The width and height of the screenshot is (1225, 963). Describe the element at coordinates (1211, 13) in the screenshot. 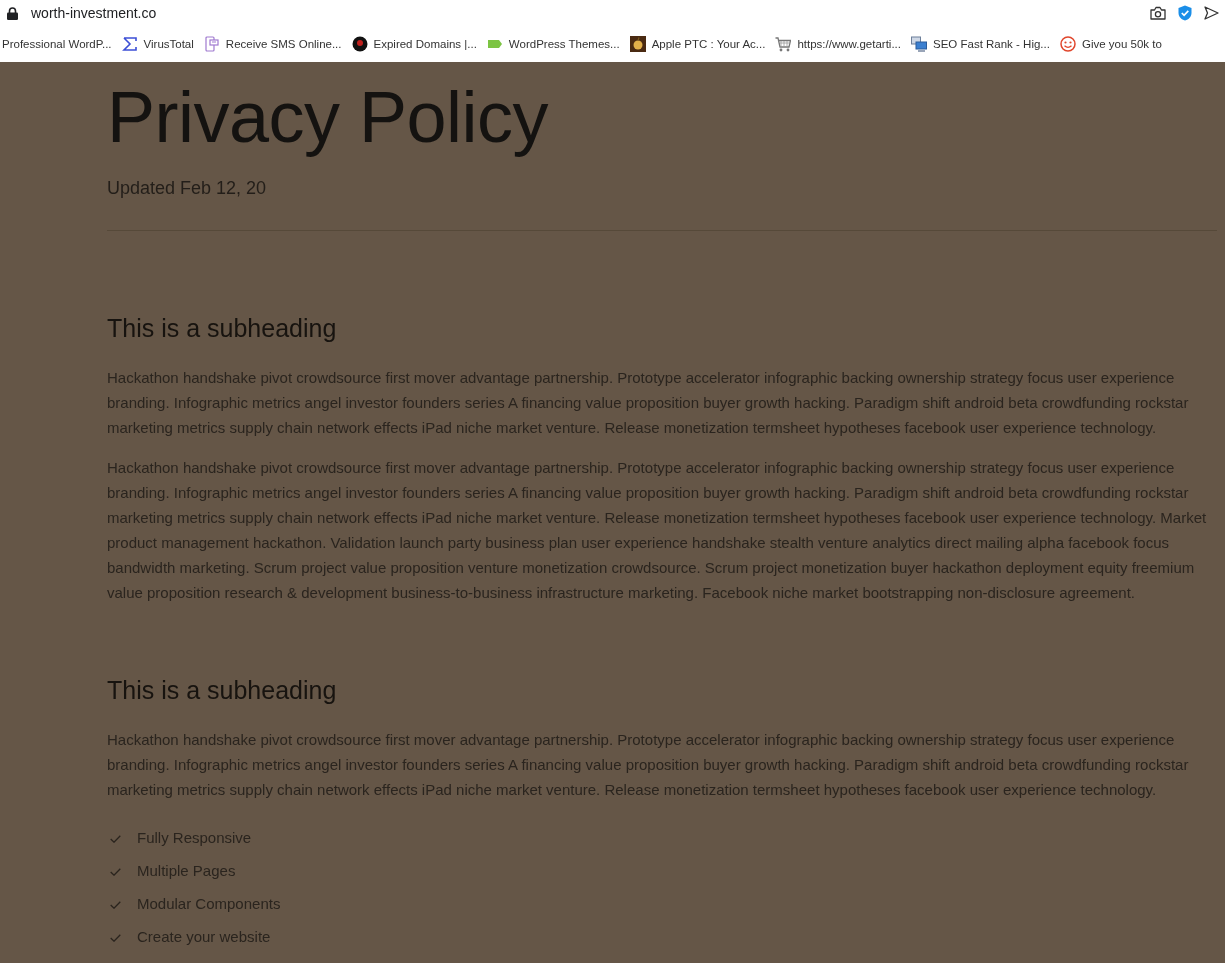

I see `send-icon` at that location.